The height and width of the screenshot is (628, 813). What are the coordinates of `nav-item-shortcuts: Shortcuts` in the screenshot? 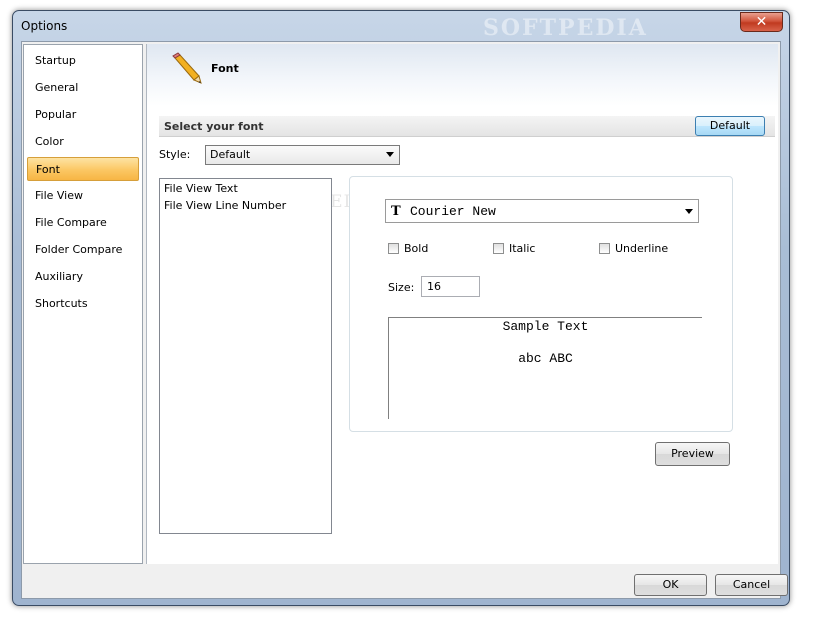 It's located at (83, 304).